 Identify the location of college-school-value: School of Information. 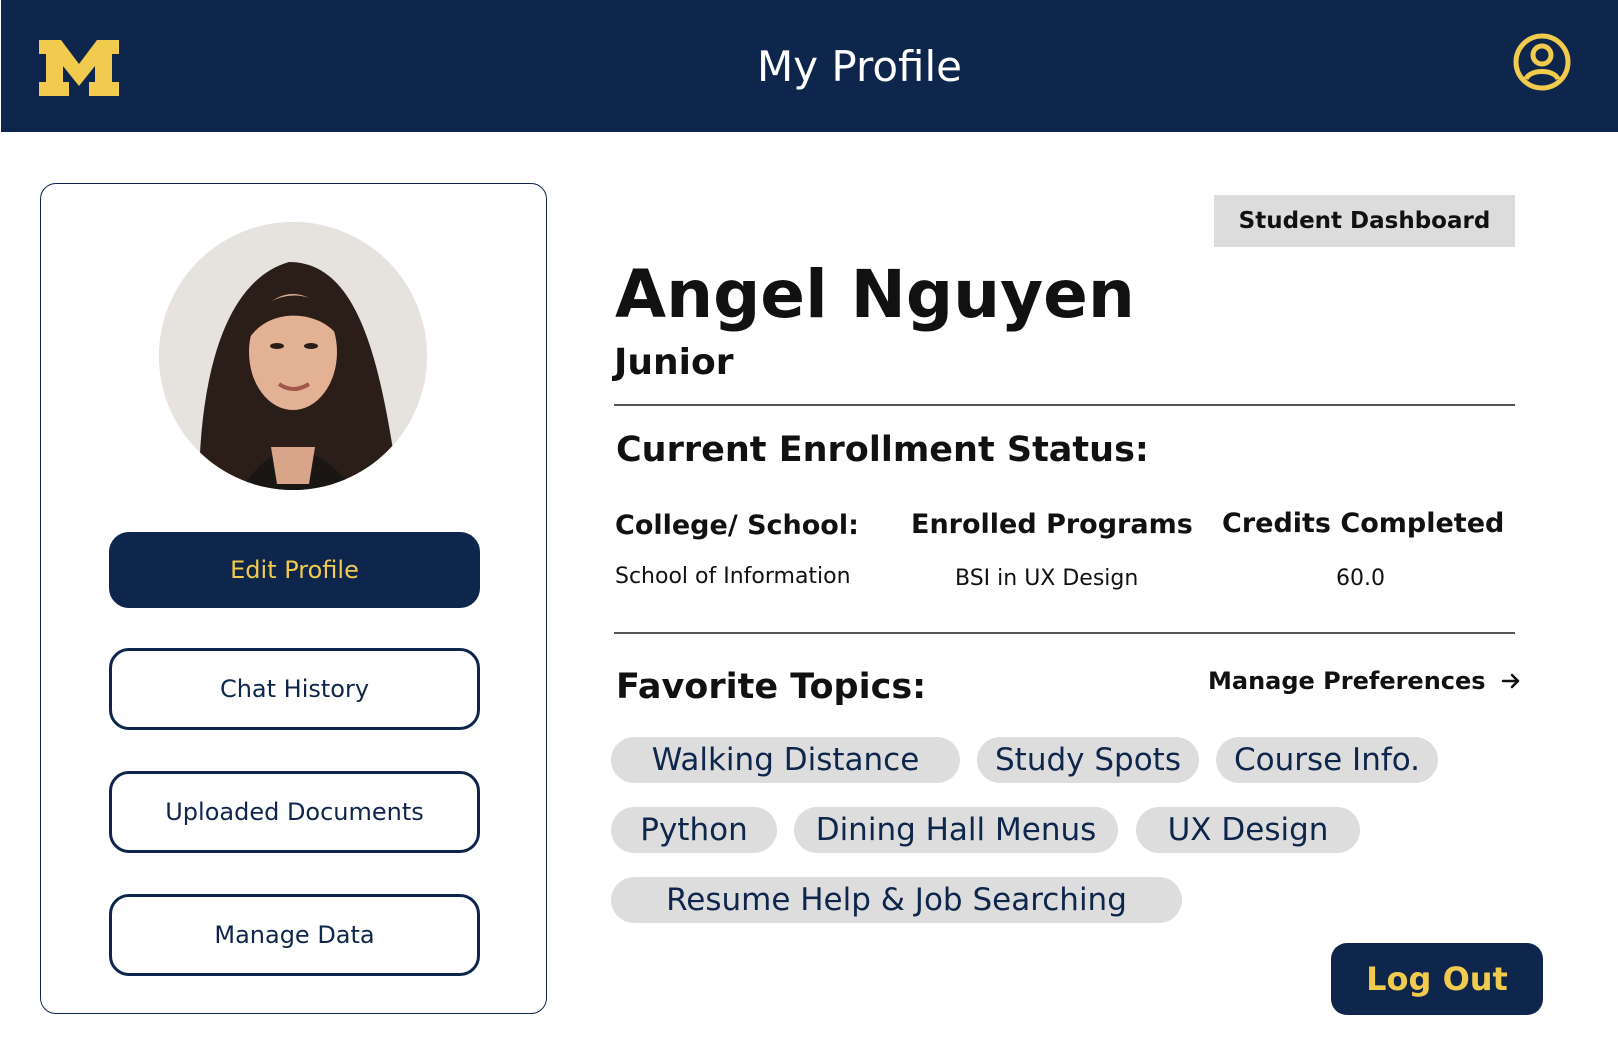
(733, 576).